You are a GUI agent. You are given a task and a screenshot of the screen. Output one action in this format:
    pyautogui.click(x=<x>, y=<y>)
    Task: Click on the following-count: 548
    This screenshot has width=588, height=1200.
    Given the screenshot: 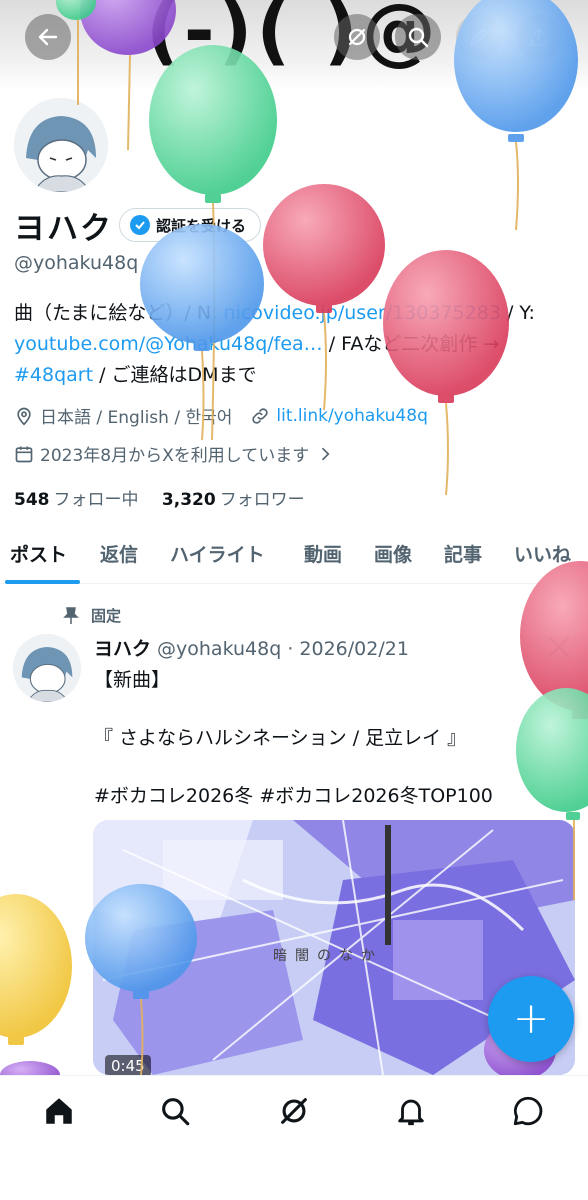 What is the action you would take?
    pyautogui.click(x=32, y=500)
    